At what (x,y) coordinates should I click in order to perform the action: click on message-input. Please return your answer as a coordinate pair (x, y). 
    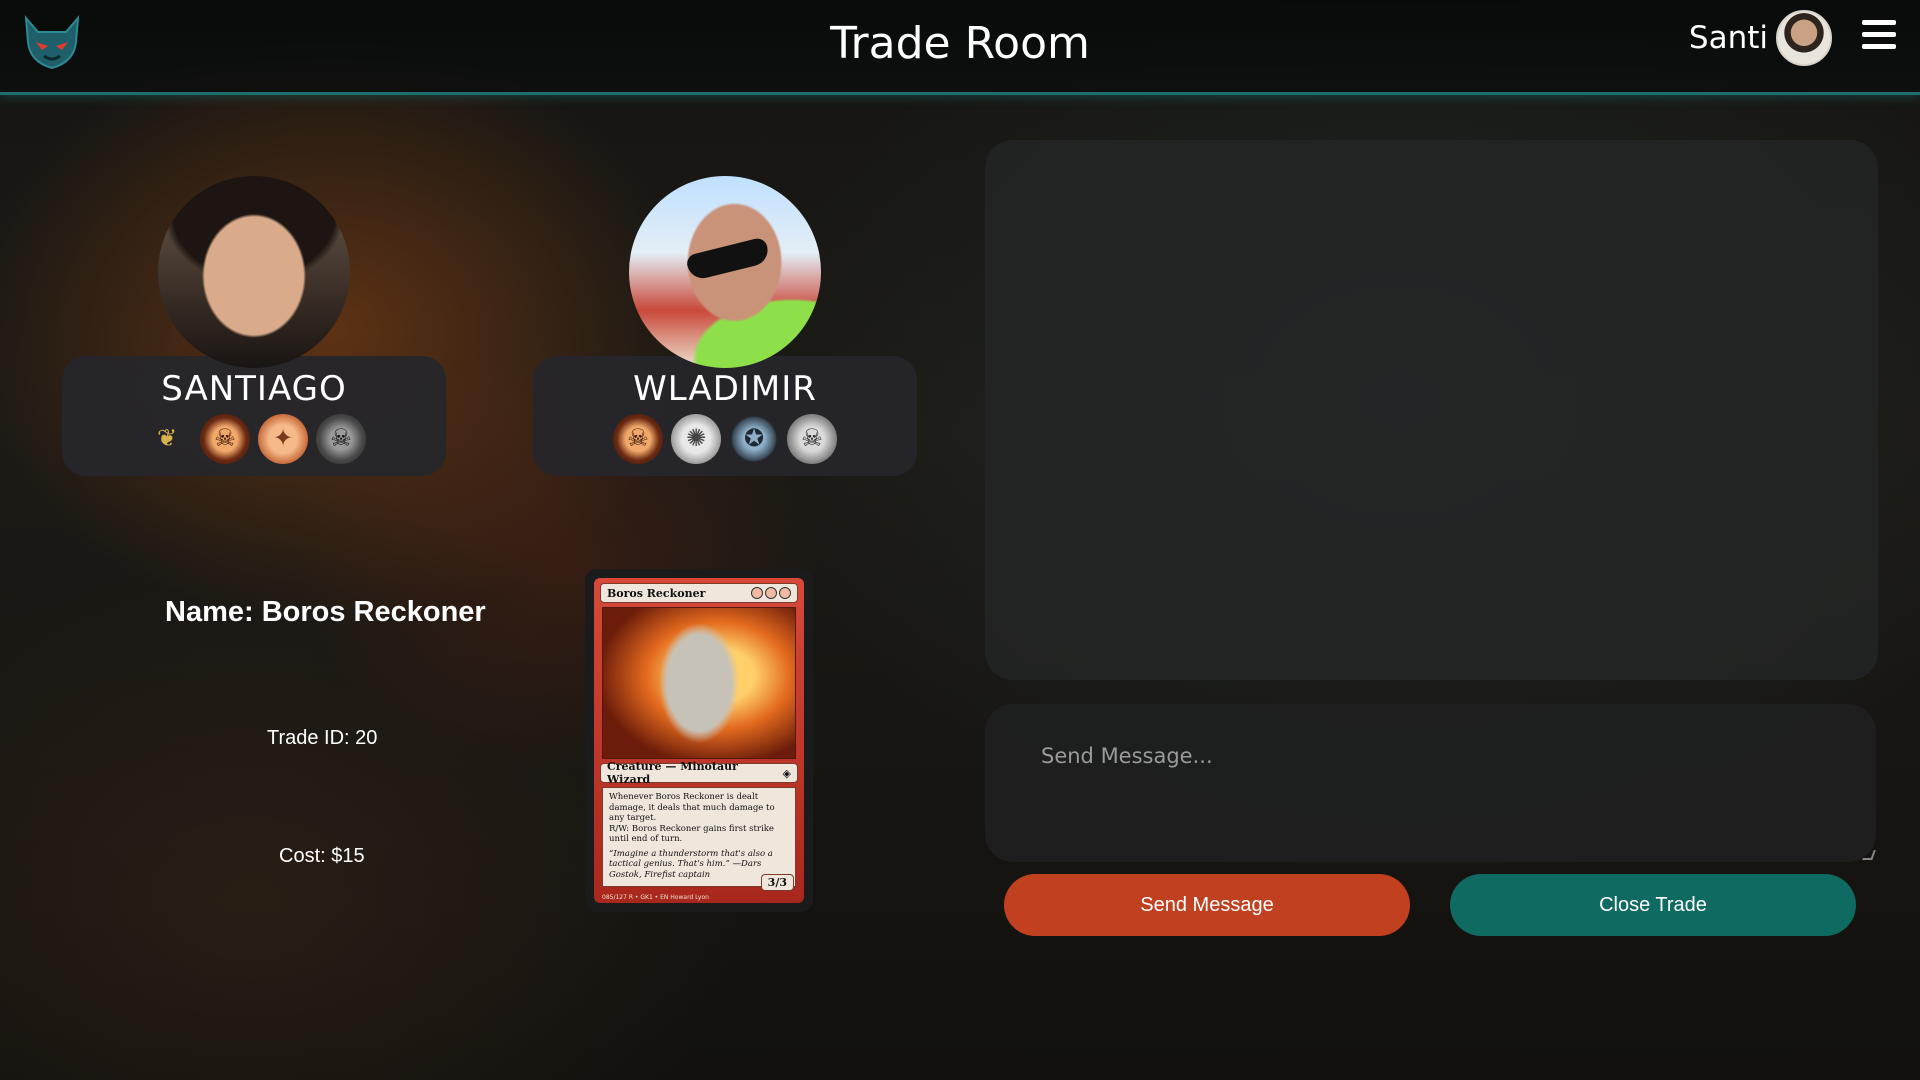
    Looking at the image, I should click on (1430, 783).